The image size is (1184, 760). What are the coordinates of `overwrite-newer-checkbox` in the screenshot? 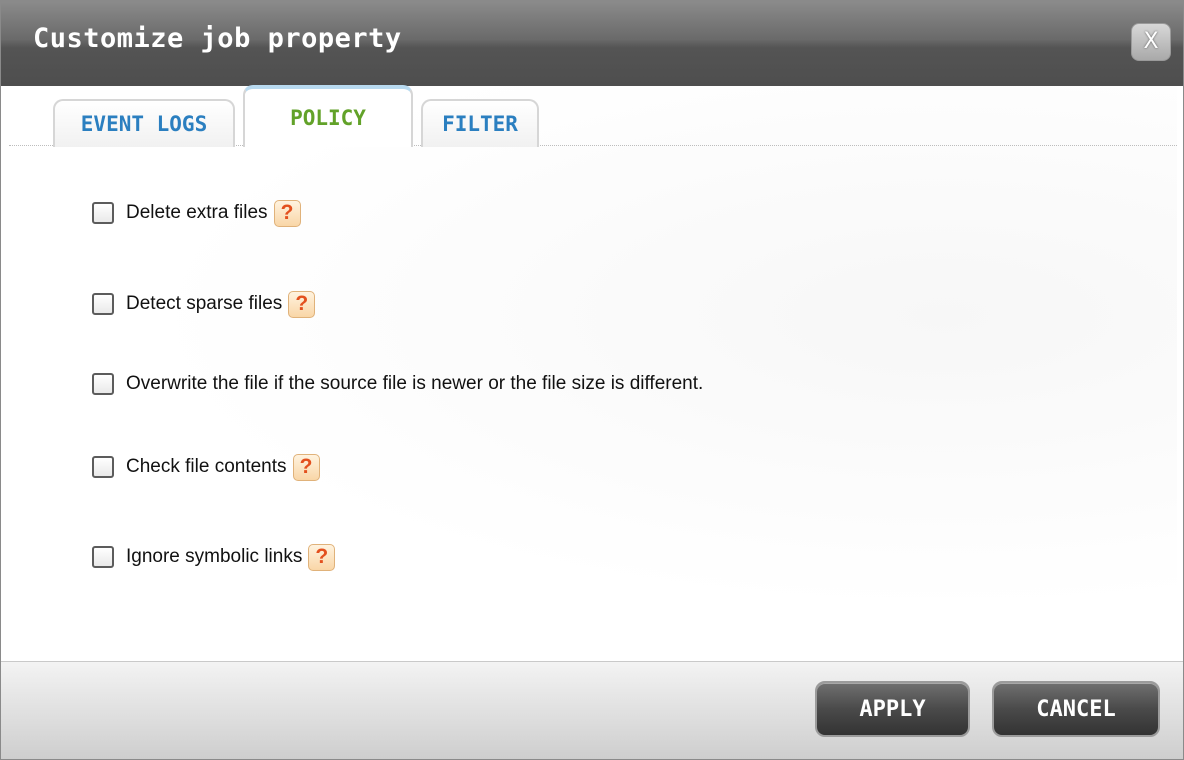 It's located at (103, 384).